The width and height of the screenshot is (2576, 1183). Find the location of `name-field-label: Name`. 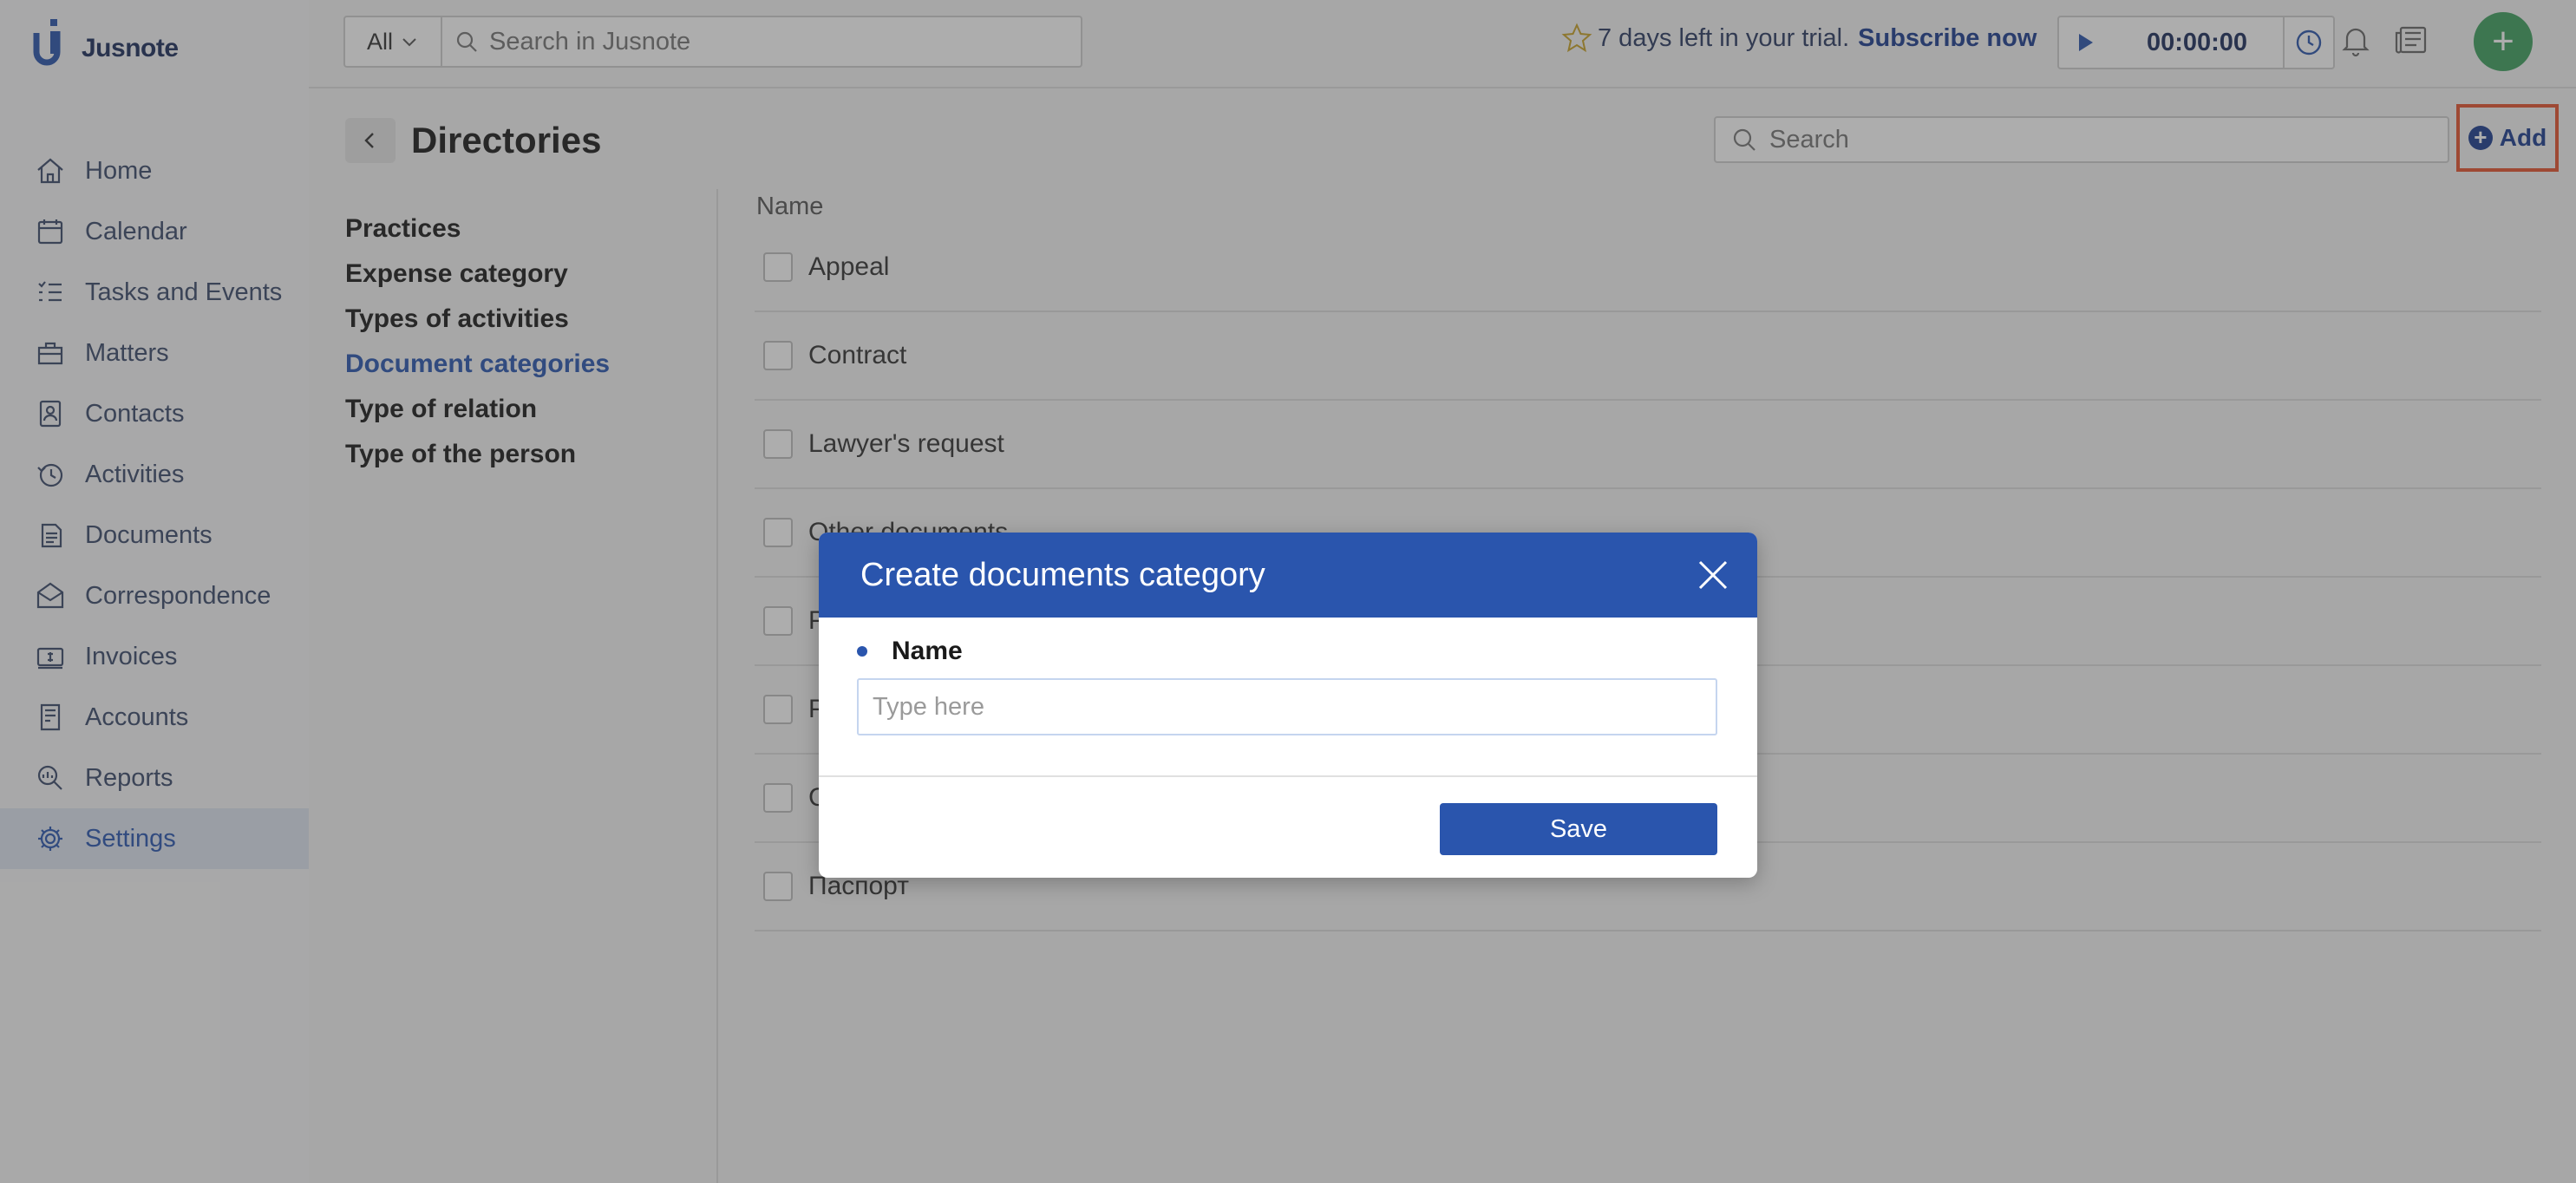

name-field-label: Name is located at coordinates (910, 651).